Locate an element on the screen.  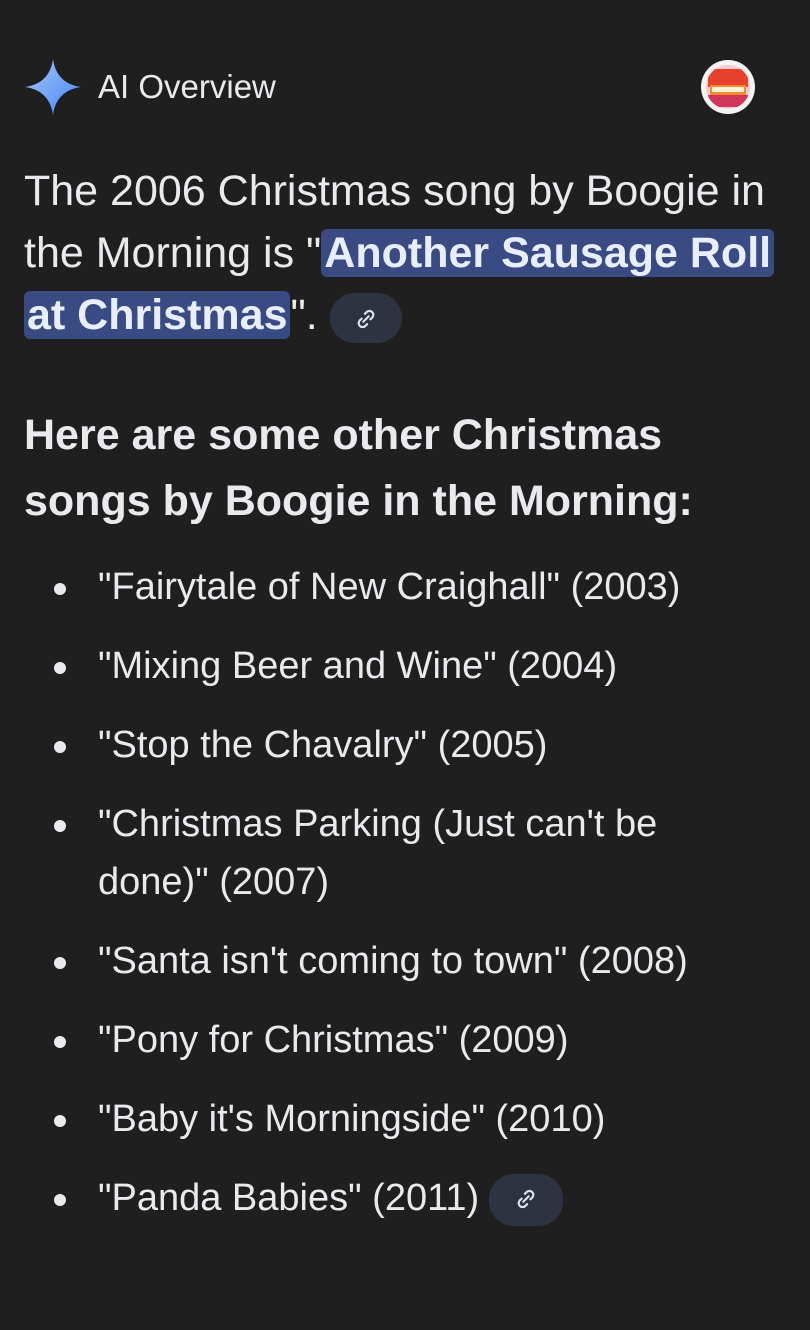
answer-line-3: at Christmas". is located at coordinates (417, 315).